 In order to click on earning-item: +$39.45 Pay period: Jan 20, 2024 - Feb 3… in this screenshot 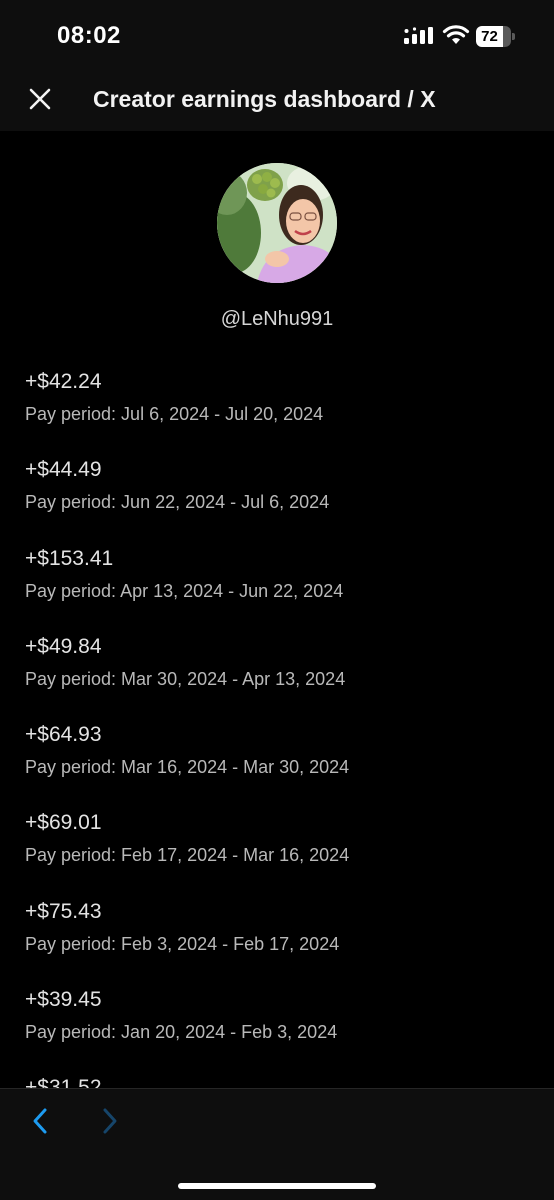, I will do `click(280, 1030)`.